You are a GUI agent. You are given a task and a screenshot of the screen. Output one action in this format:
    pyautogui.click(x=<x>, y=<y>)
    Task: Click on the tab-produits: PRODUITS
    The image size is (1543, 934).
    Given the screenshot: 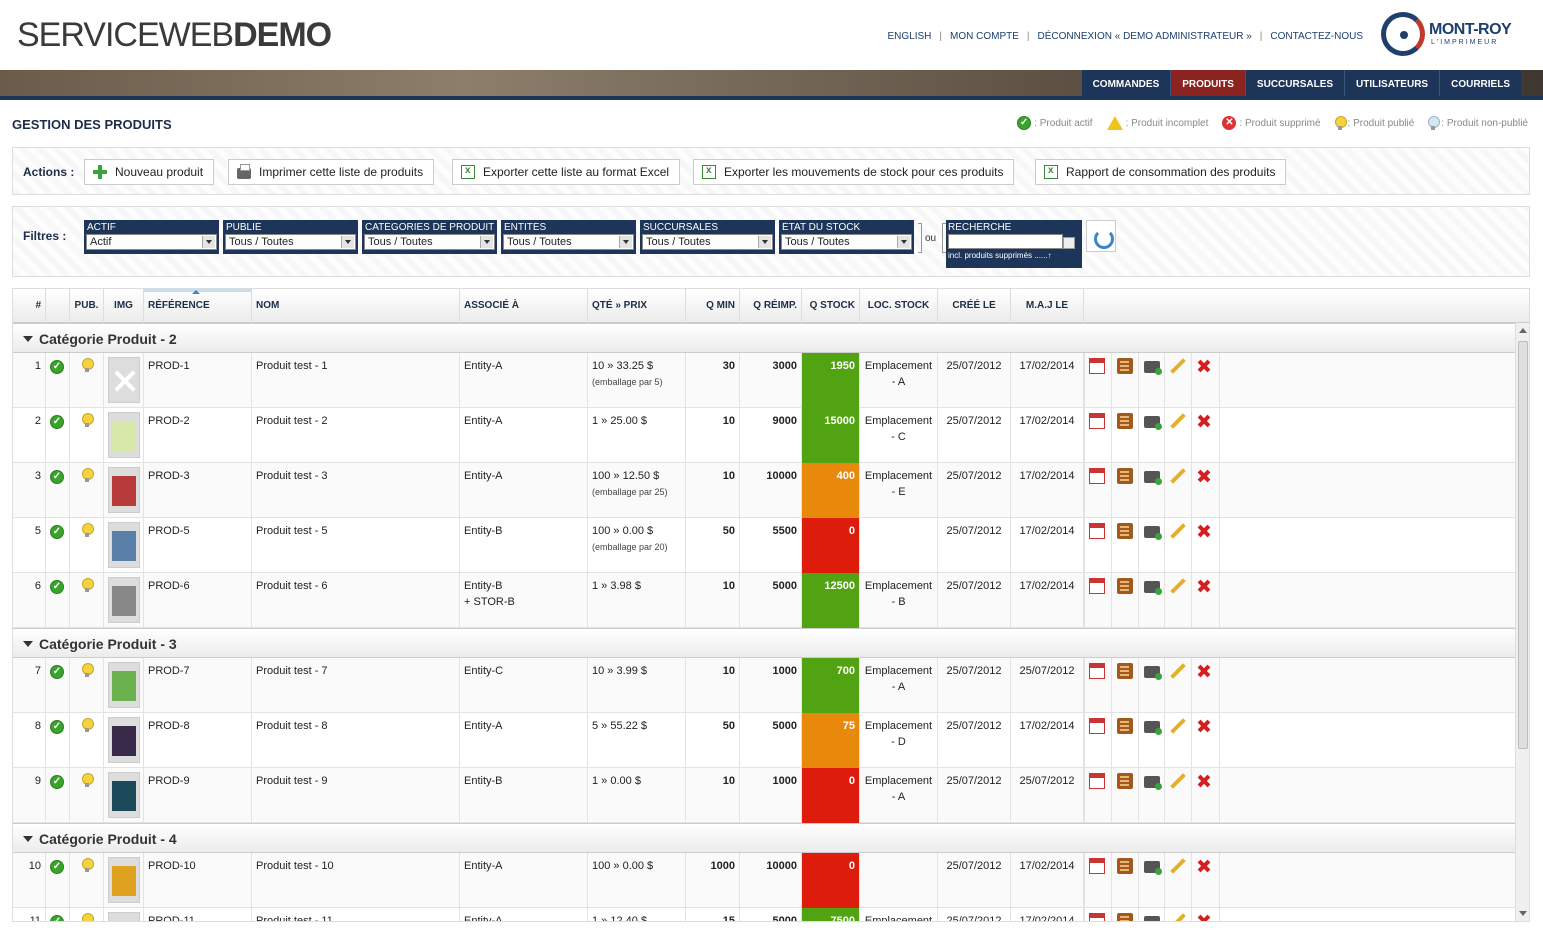 What is the action you would take?
    pyautogui.click(x=1207, y=85)
    